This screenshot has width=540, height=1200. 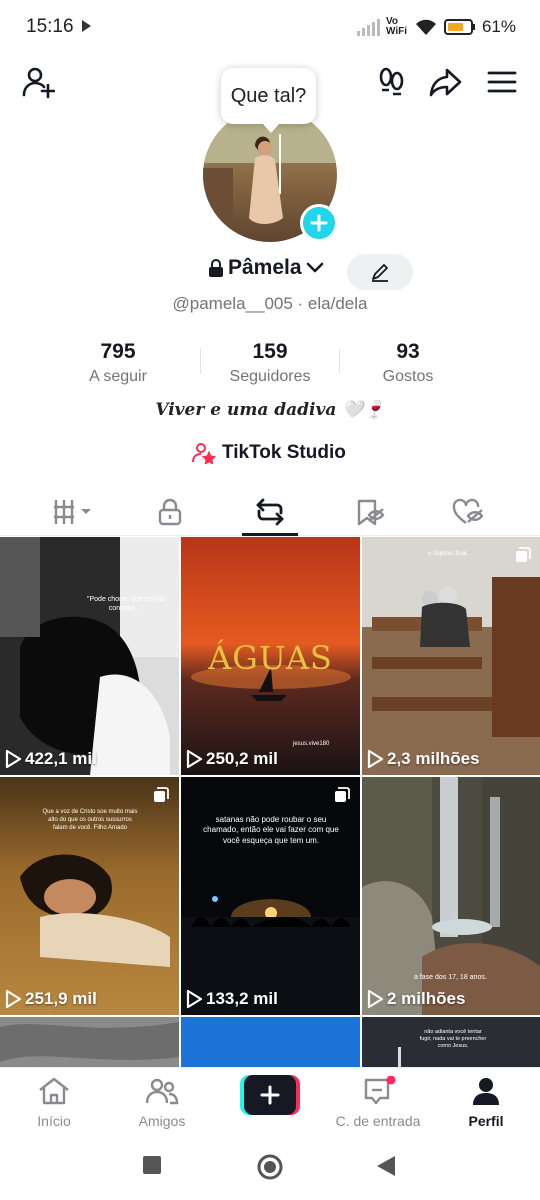 I want to click on video-credit: jesus.vive180, so click(x=311, y=744).